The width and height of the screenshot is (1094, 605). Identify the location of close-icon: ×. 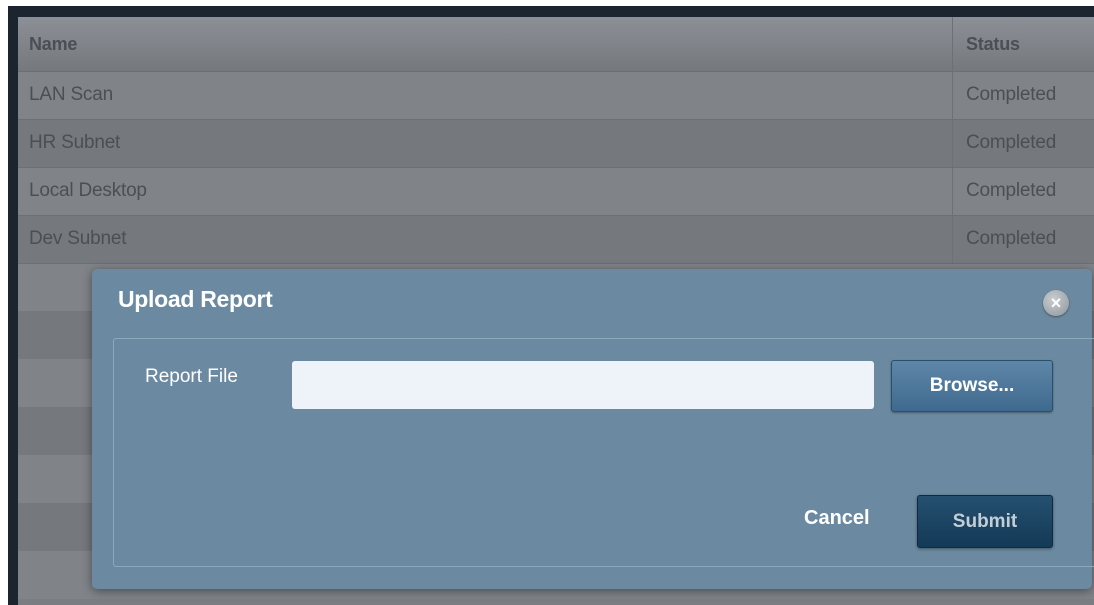
(1056, 303).